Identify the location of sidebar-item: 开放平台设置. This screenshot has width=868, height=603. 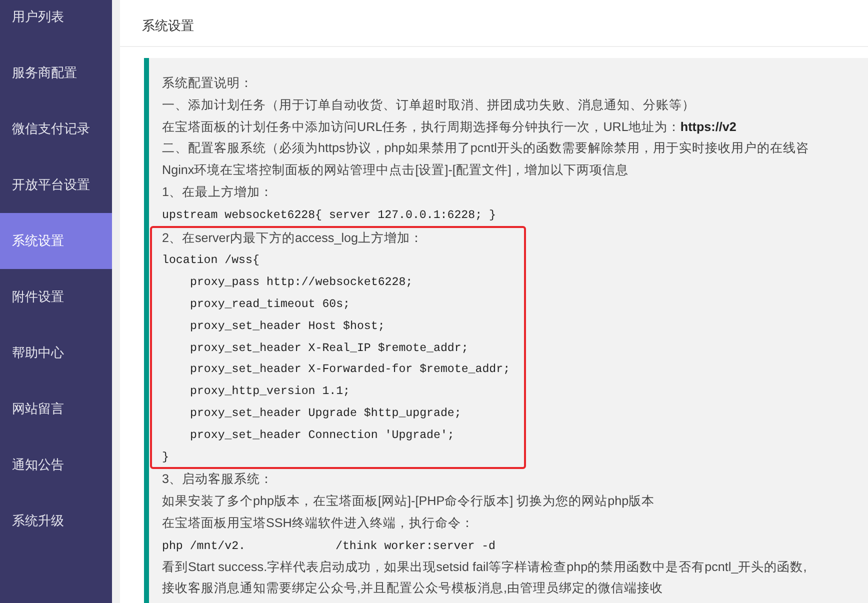
(56, 185).